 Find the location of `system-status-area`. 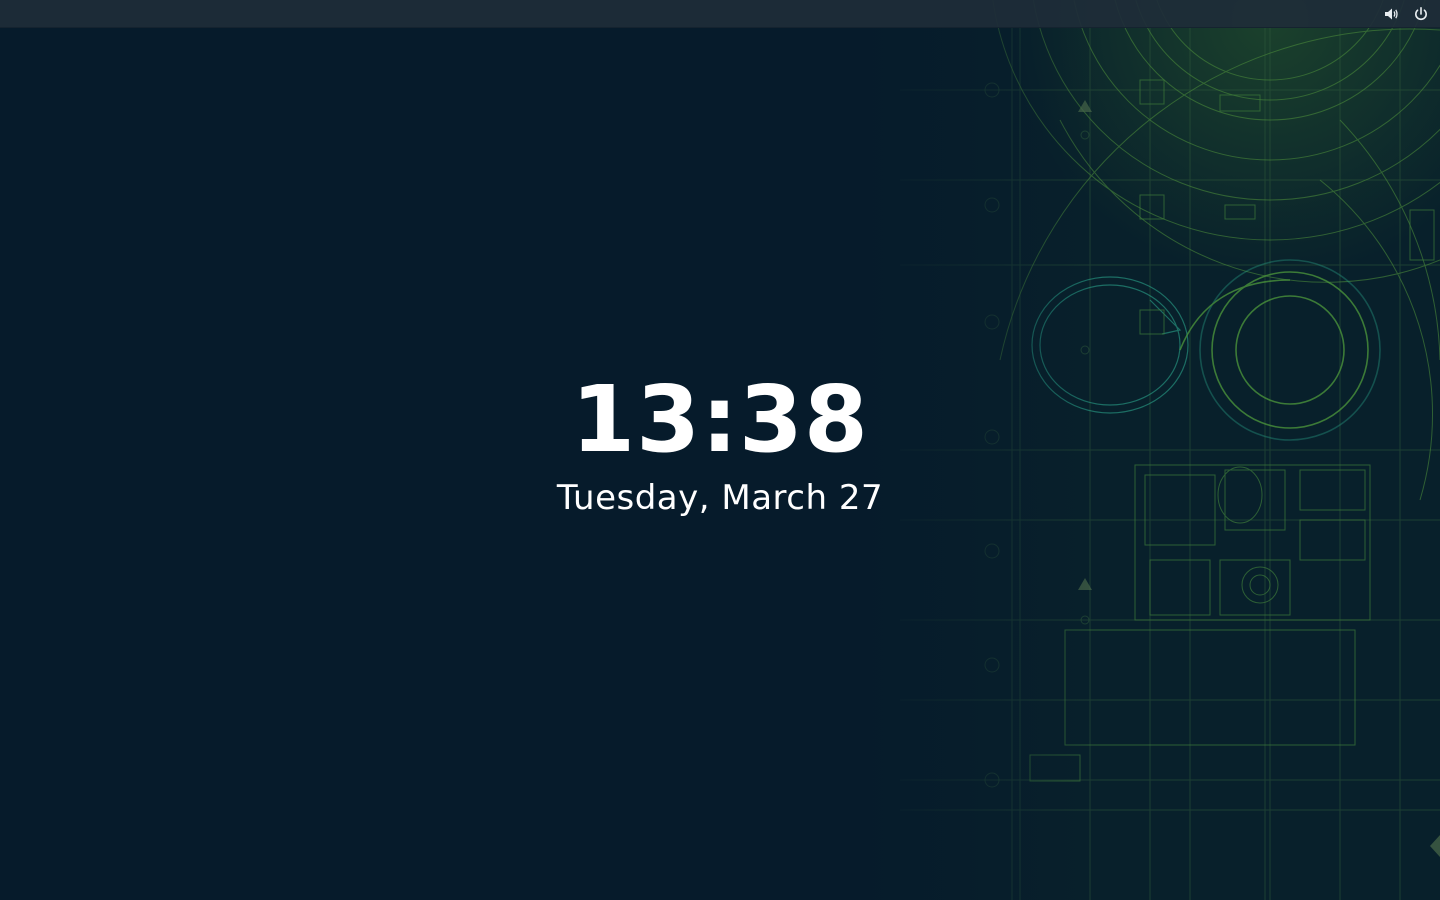

system-status-area is located at coordinates (1406, 13).